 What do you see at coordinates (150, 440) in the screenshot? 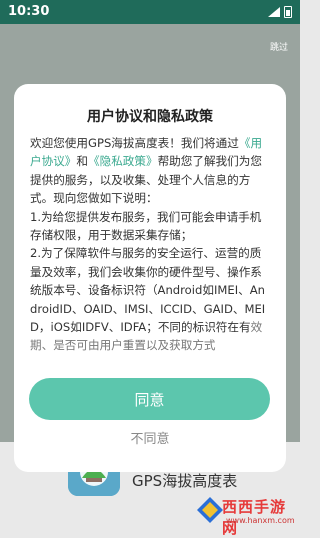
I see `disagree-button: 不同意` at bounding box center [150, 440].